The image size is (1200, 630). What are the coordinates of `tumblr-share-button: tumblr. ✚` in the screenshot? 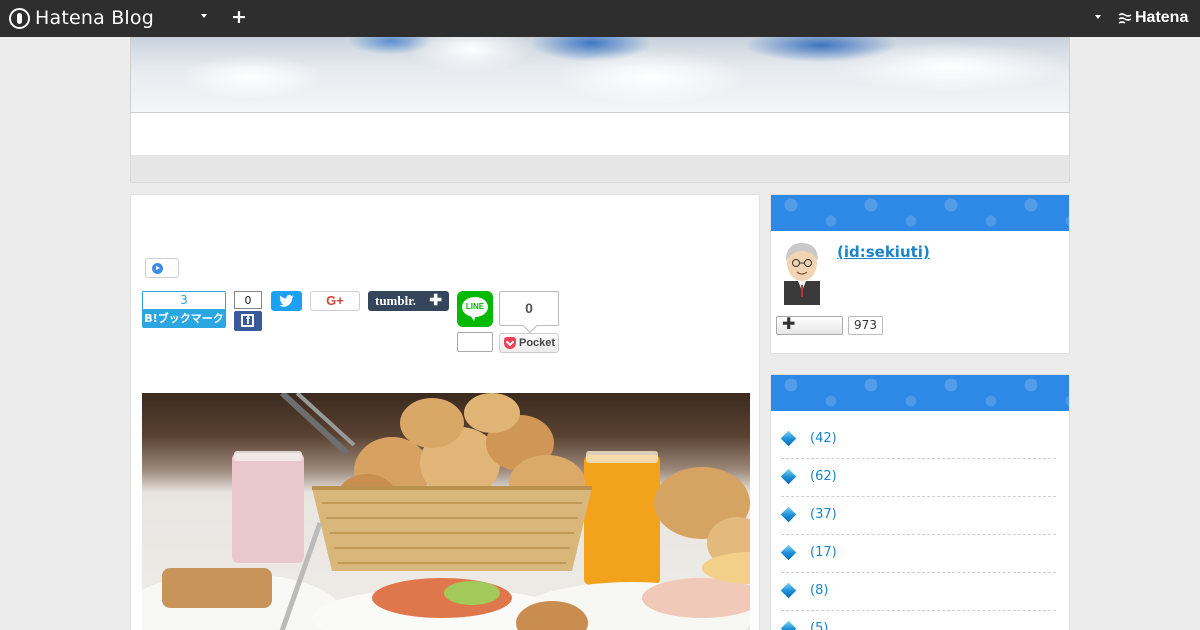 It's located at (408, 301).